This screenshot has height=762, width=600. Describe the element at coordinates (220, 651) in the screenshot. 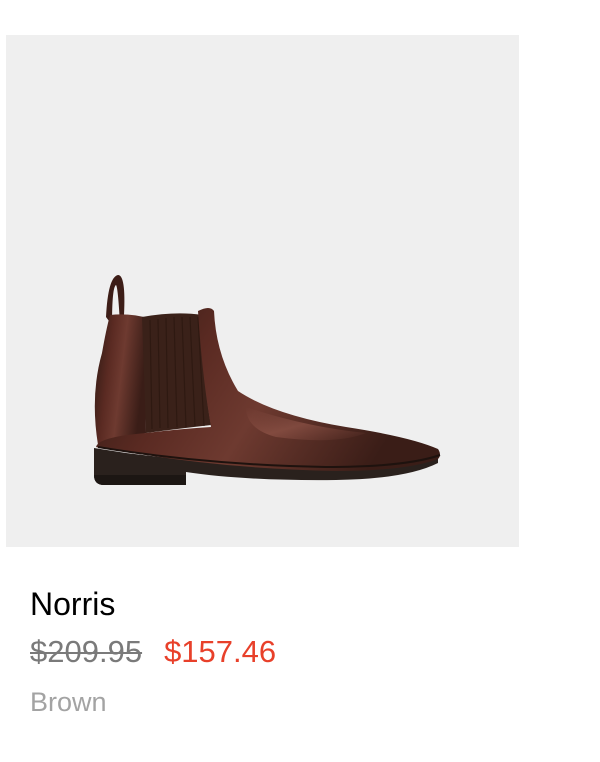

I see `sale-price: $157.46` at that location.